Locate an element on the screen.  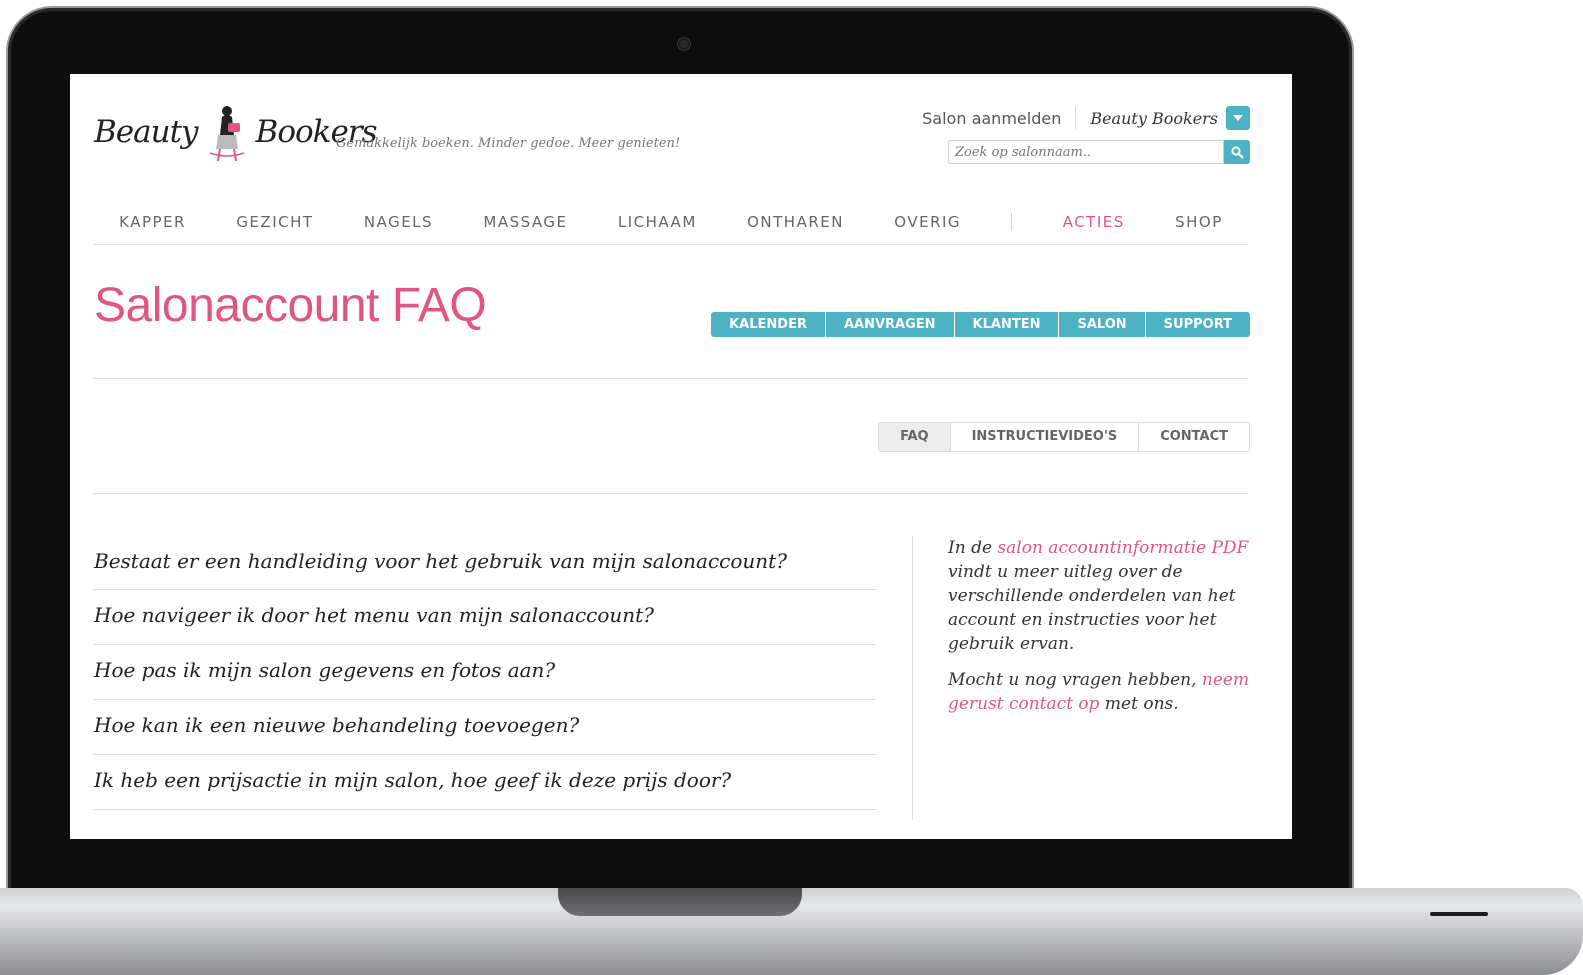
account-dropdown-button is located at coordinates (1238, 118).